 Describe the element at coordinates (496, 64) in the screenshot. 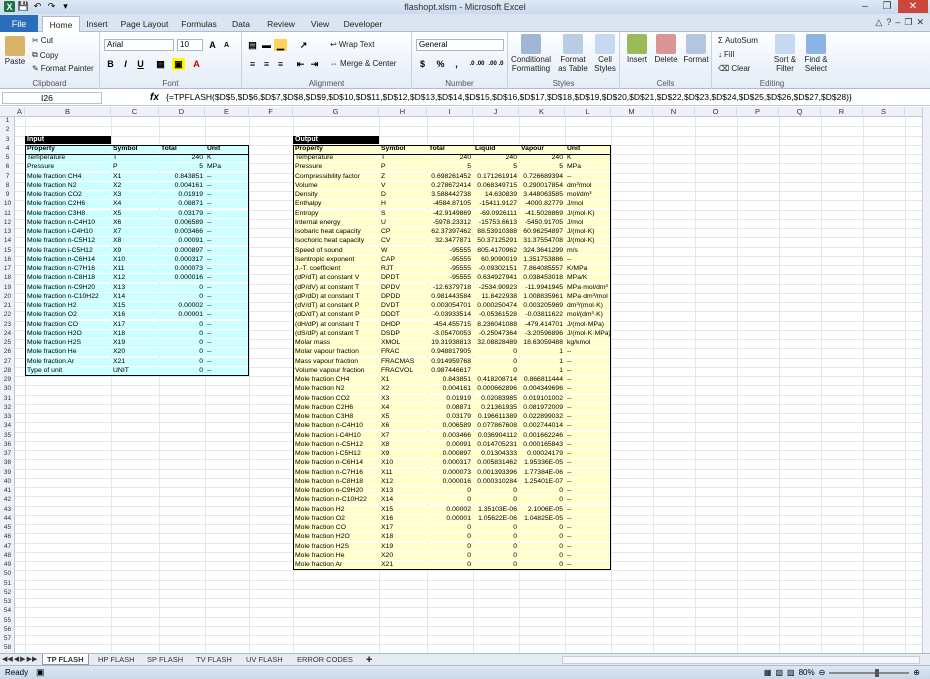

I see `decrease-decimal-button: .00 .0` at that location.